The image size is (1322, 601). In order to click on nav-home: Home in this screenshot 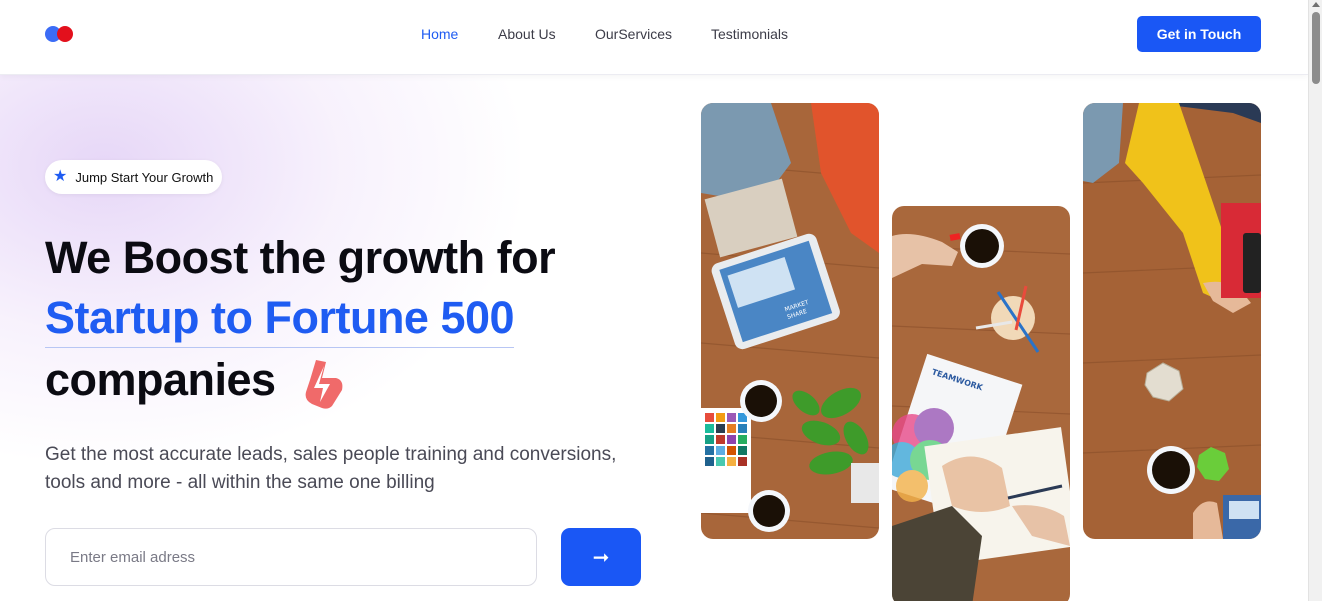, I will do `click(439, 34)`.